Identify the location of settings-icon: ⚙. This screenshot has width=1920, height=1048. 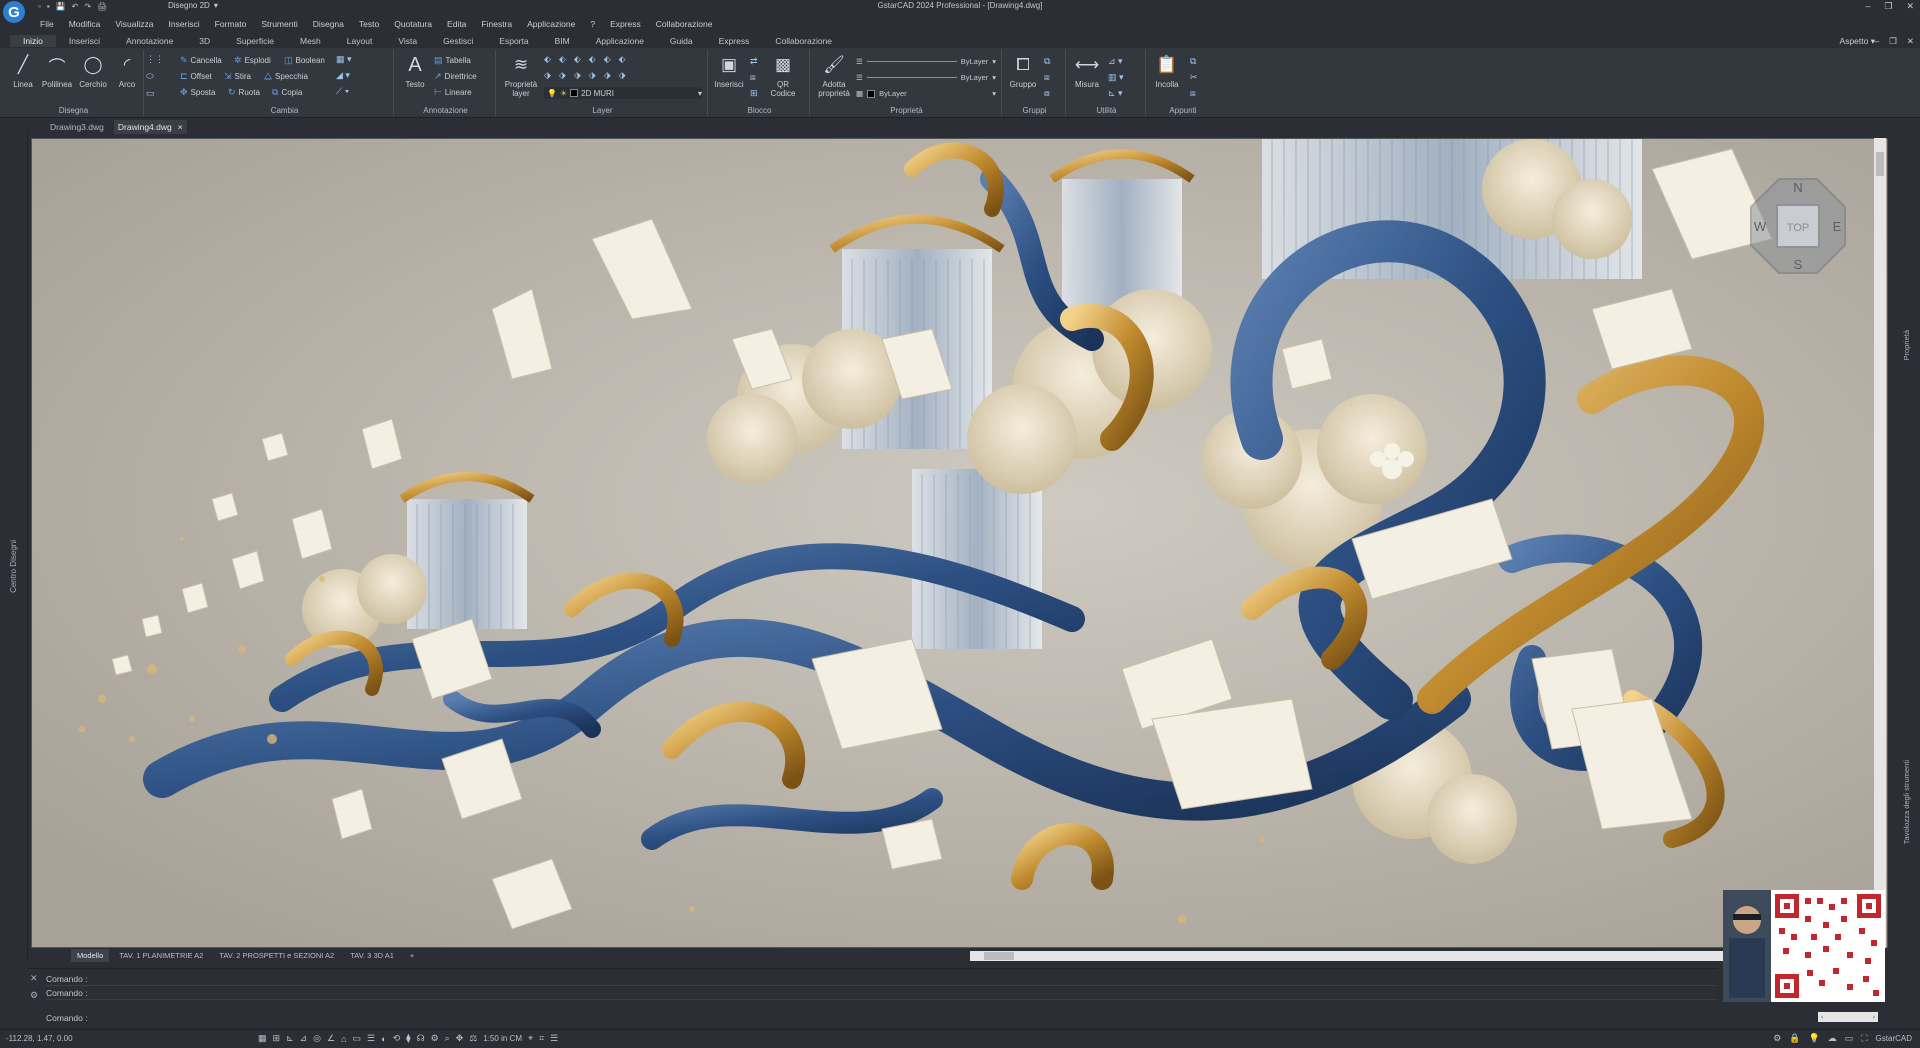
(34, 995).